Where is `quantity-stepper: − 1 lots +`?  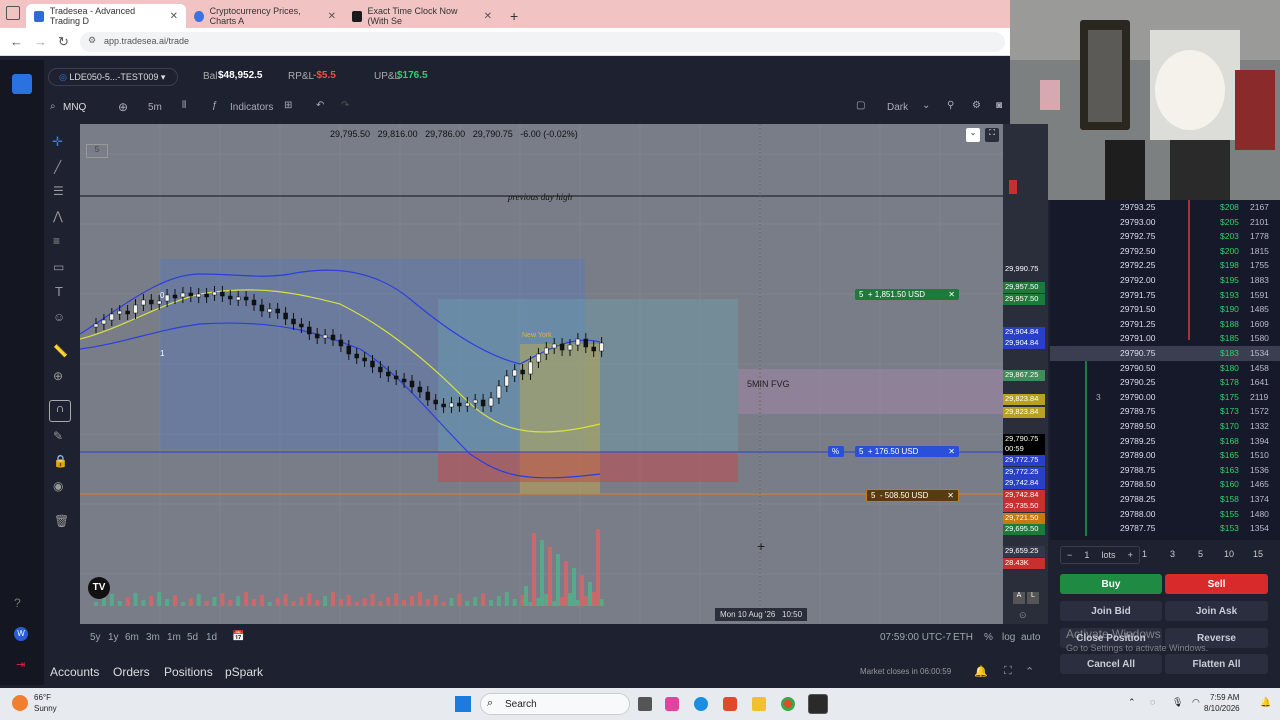 quantity-stepper: − 1 lots + is located at coordinates (1100, 555).